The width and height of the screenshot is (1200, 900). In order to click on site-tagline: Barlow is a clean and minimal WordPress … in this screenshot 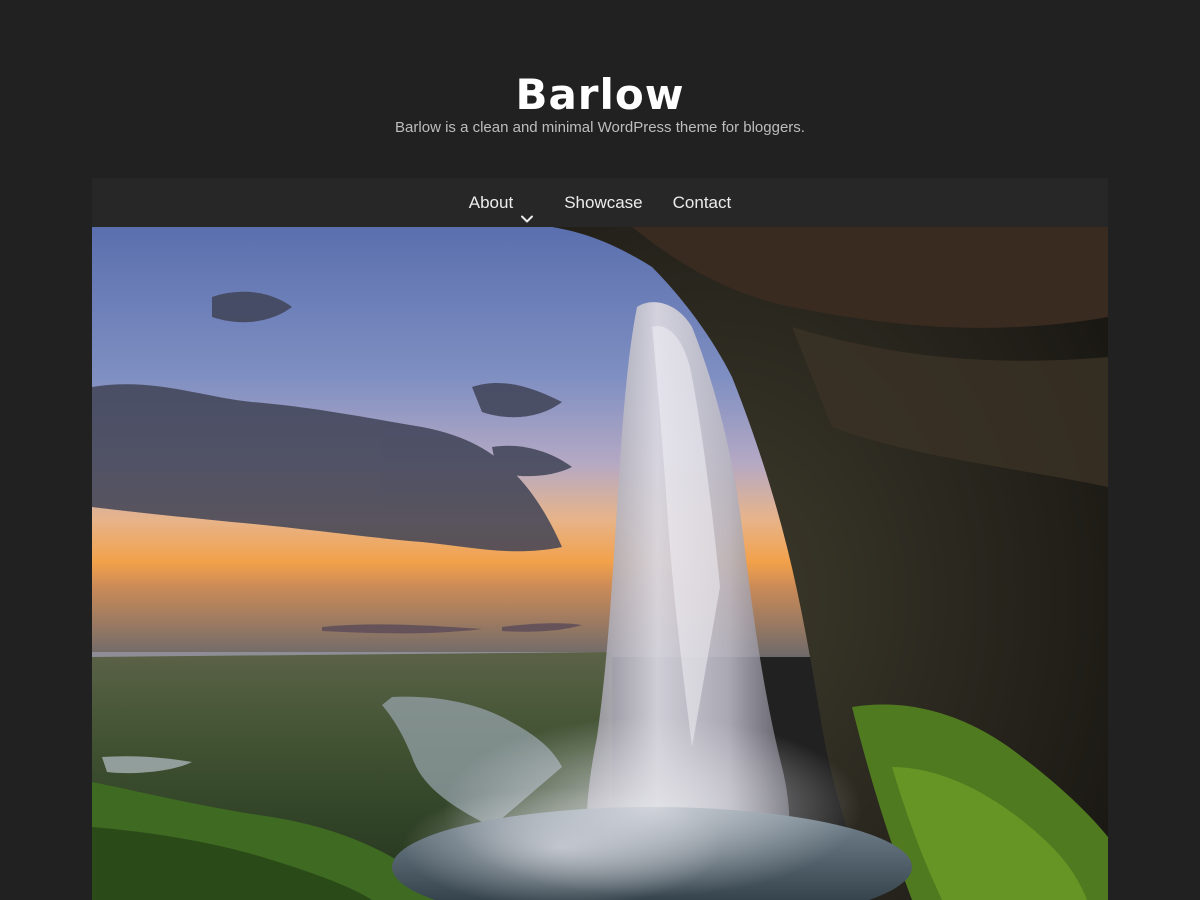, I will do `click(600, 127)`.